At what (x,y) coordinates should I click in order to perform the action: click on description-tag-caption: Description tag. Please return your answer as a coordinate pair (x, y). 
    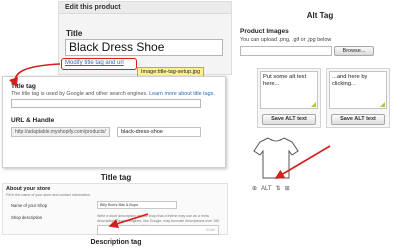
    Looking at the image, I should click on (116, 242).